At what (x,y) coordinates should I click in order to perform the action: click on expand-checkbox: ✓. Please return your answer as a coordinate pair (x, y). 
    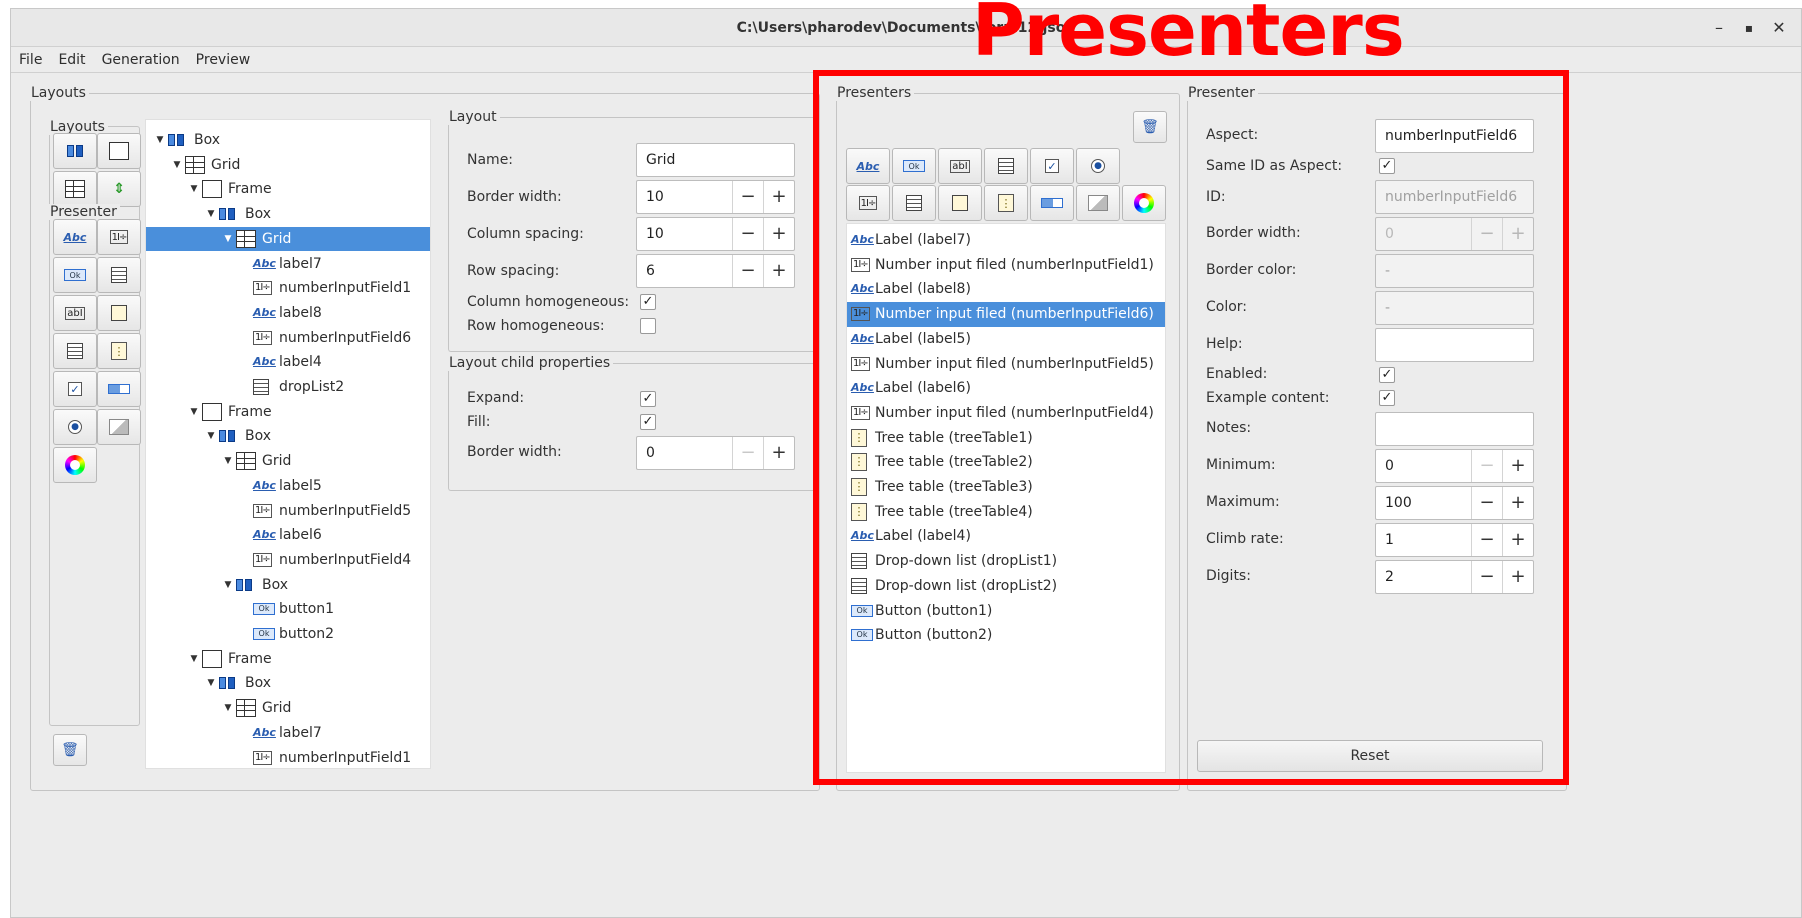
    Looking at the image, I should click on (648, 399).